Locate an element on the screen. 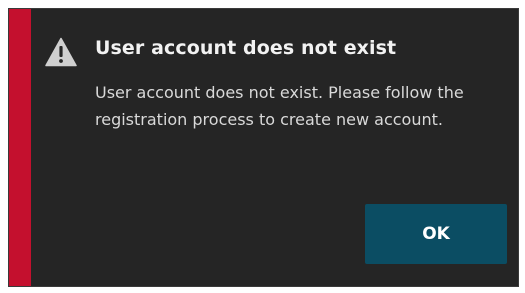  error-accent-bar is located at coordinates (20, 147).